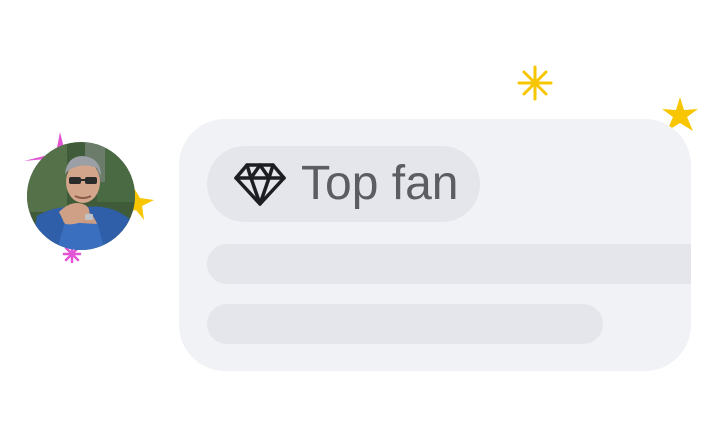  Describe the element at coordinates (380, 183) in the screenshot. I see `badge-label: Top fan` at that location.